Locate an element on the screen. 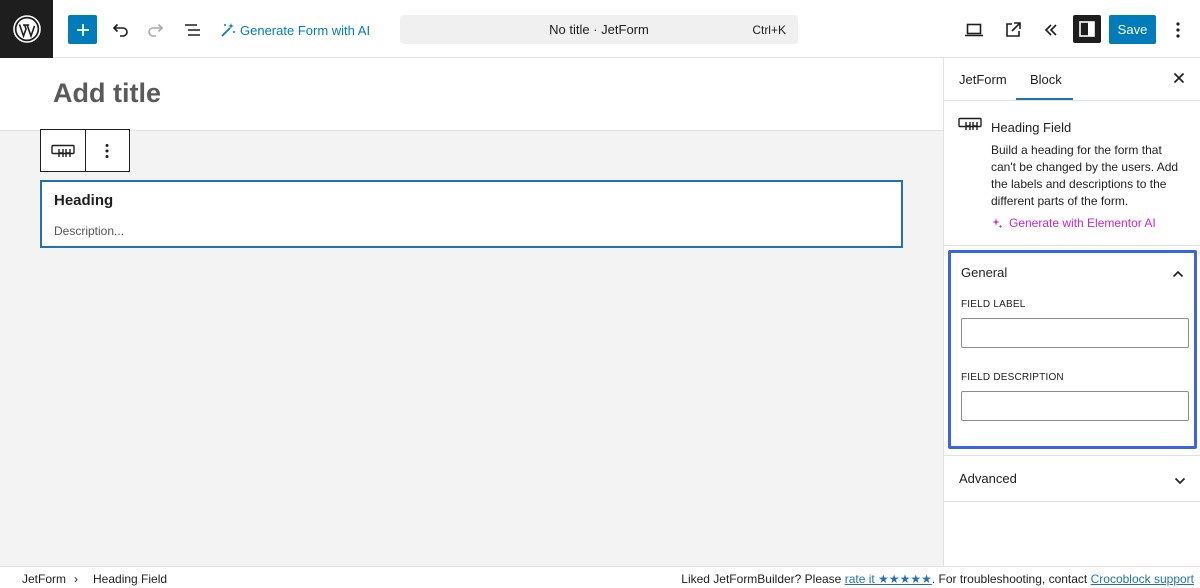 The width and height of the screenshot is (1200, 588). collapse-panels-button is located at coordinates (1051, 30).